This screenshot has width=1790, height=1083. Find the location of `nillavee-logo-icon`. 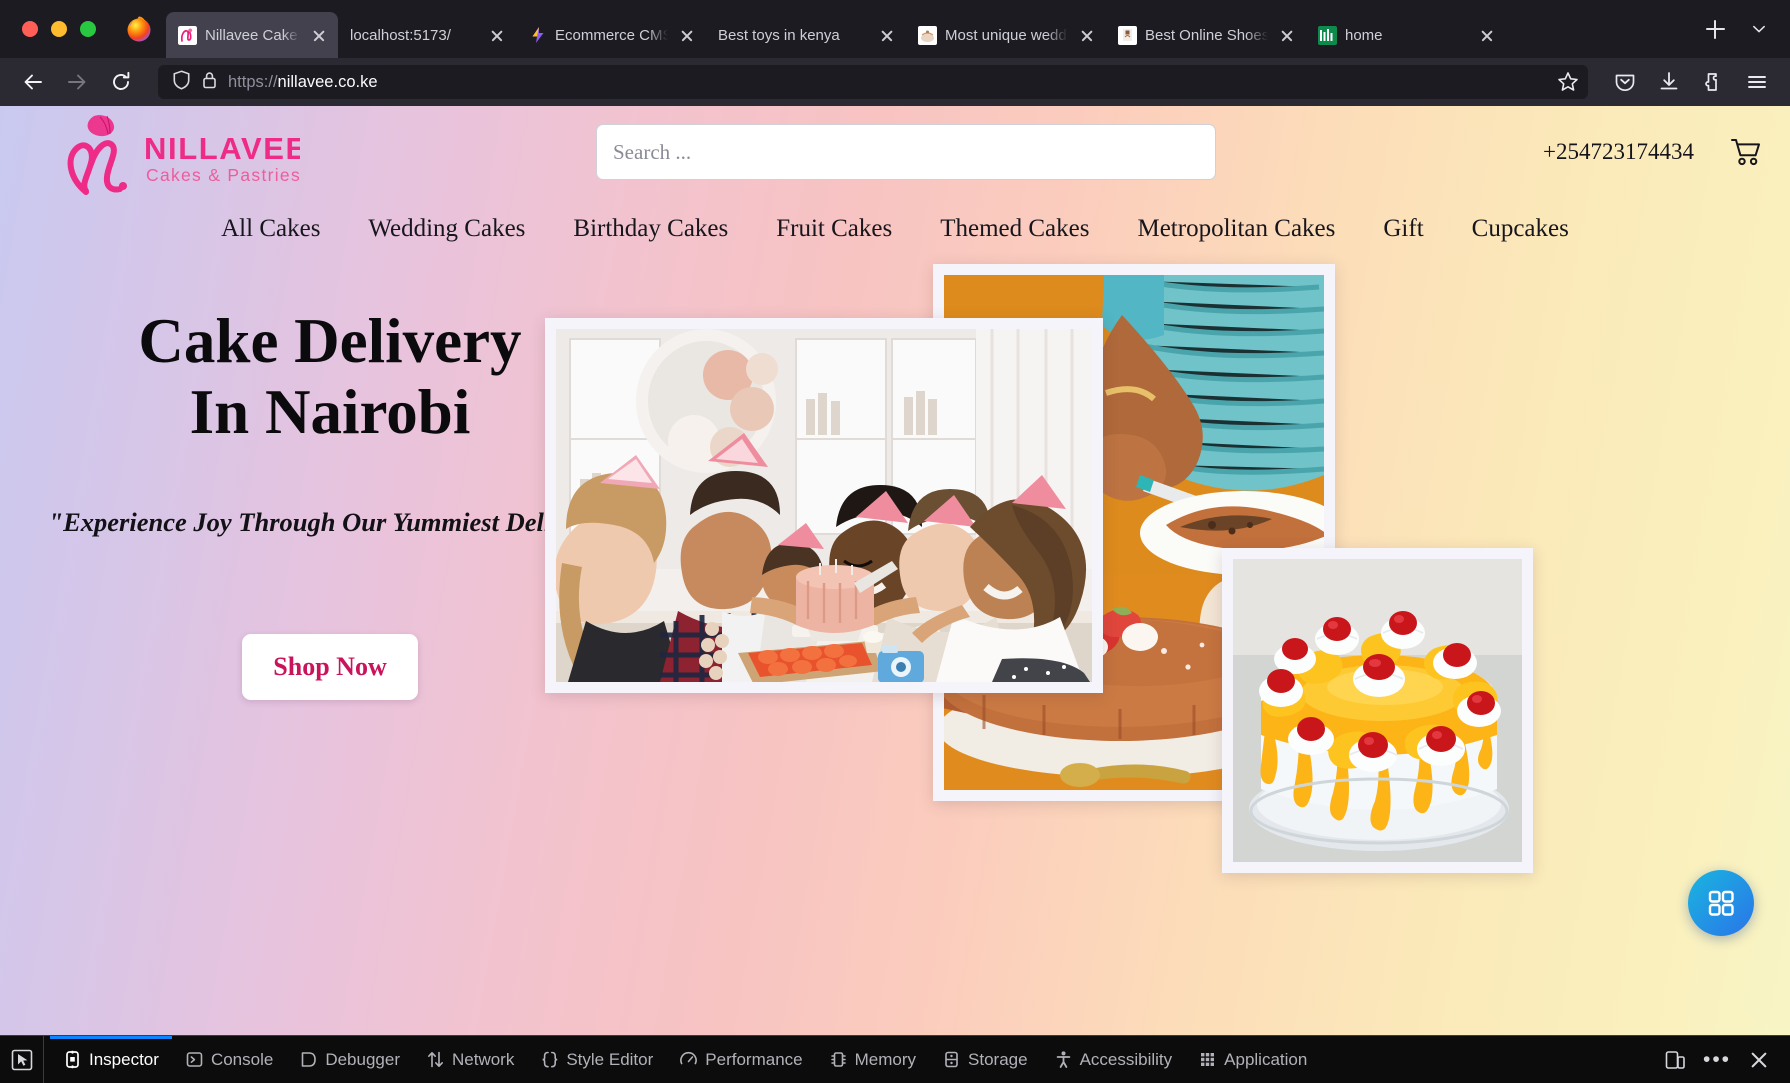

nillavee-logo-icon is located at coordinates (187, 35).